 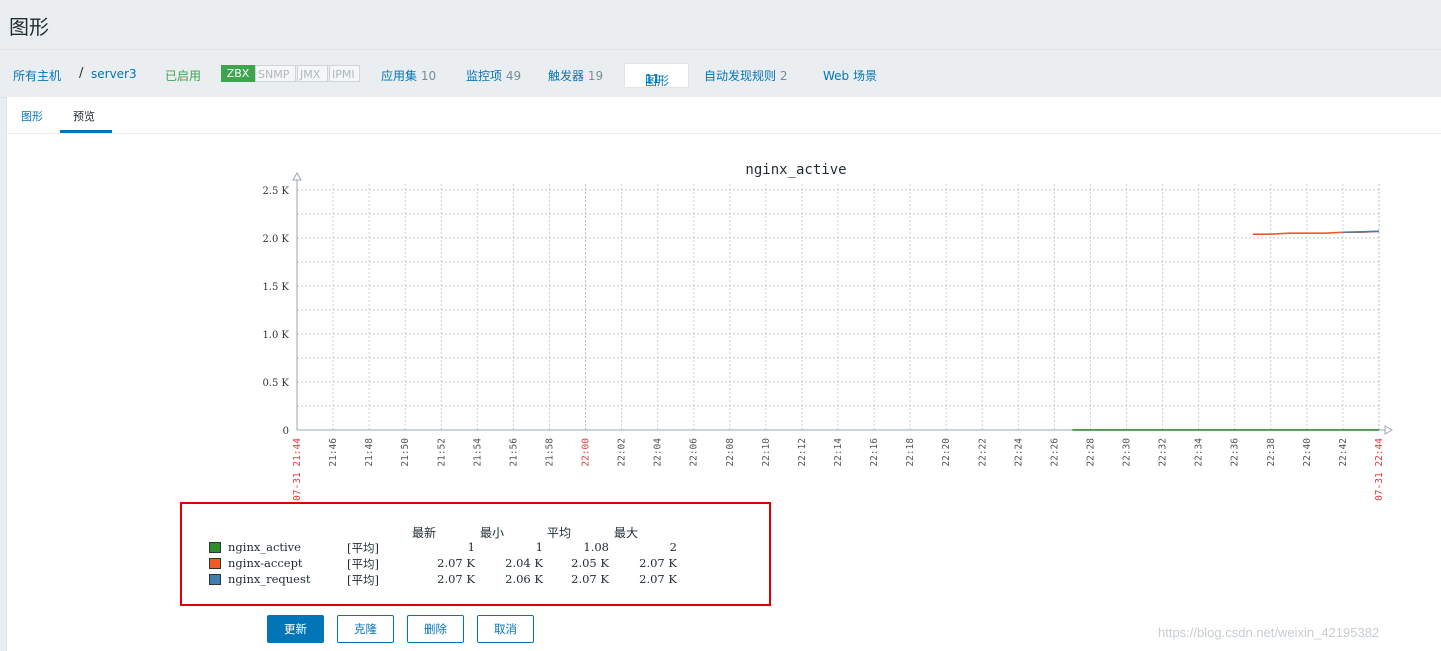 What do you see at coordinates (720, 24) in the screenshot?
I see `title-bar: 图形` at bounding box center [720, 24].